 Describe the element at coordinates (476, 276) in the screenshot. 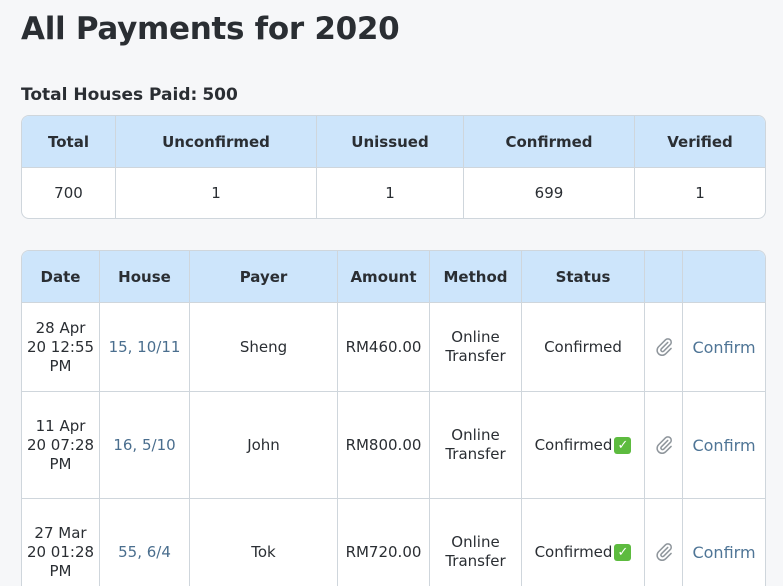

I see `header-method: Method` at that location.